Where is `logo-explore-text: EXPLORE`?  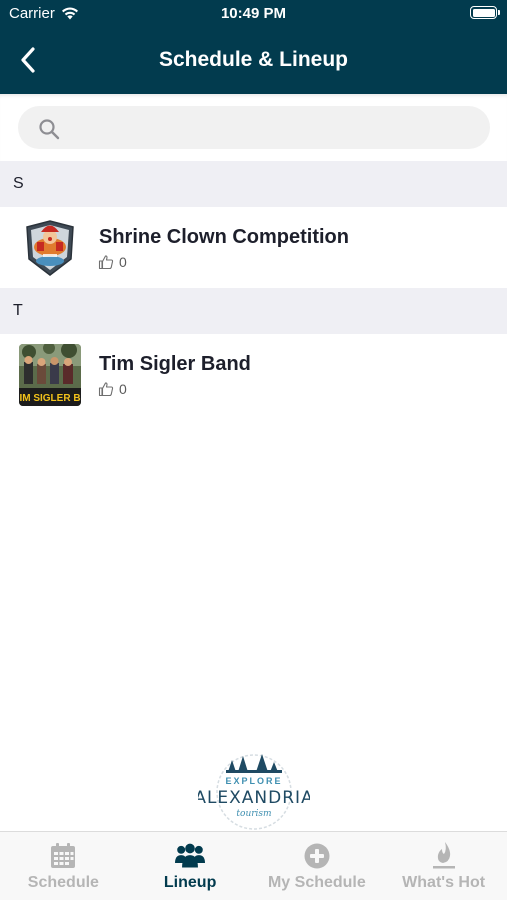
logo-explore-text: EXPLORE is located at coordinates (253, 781).